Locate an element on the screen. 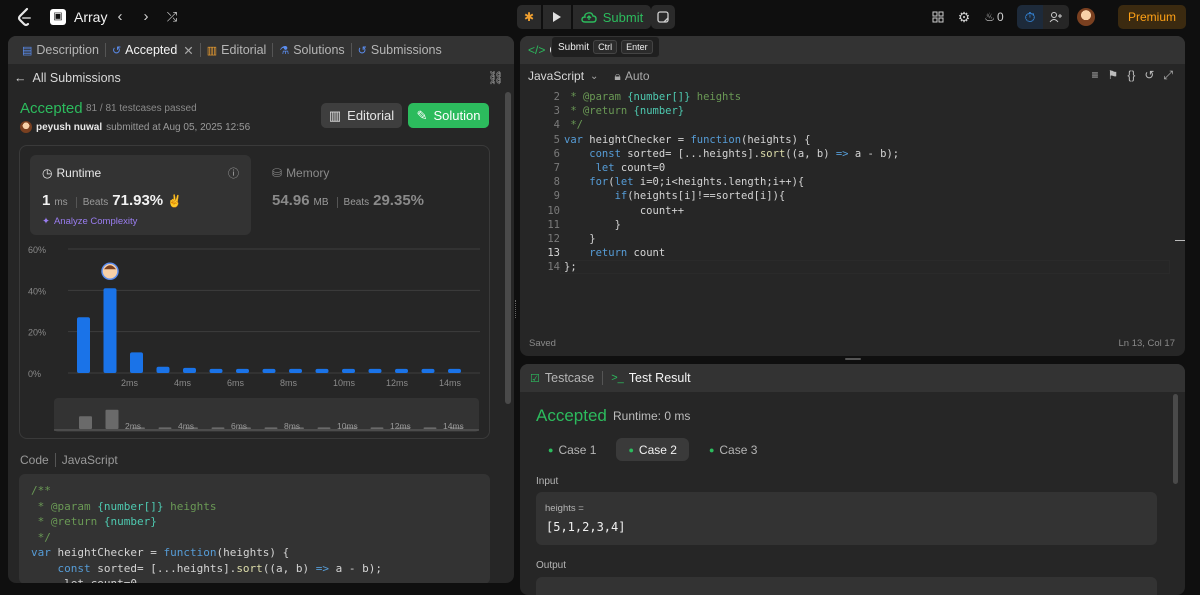 Image resolution: width=1200 pixels, height=595 pixels. info-icon: ⓘ is located at coordinates (233, 173).